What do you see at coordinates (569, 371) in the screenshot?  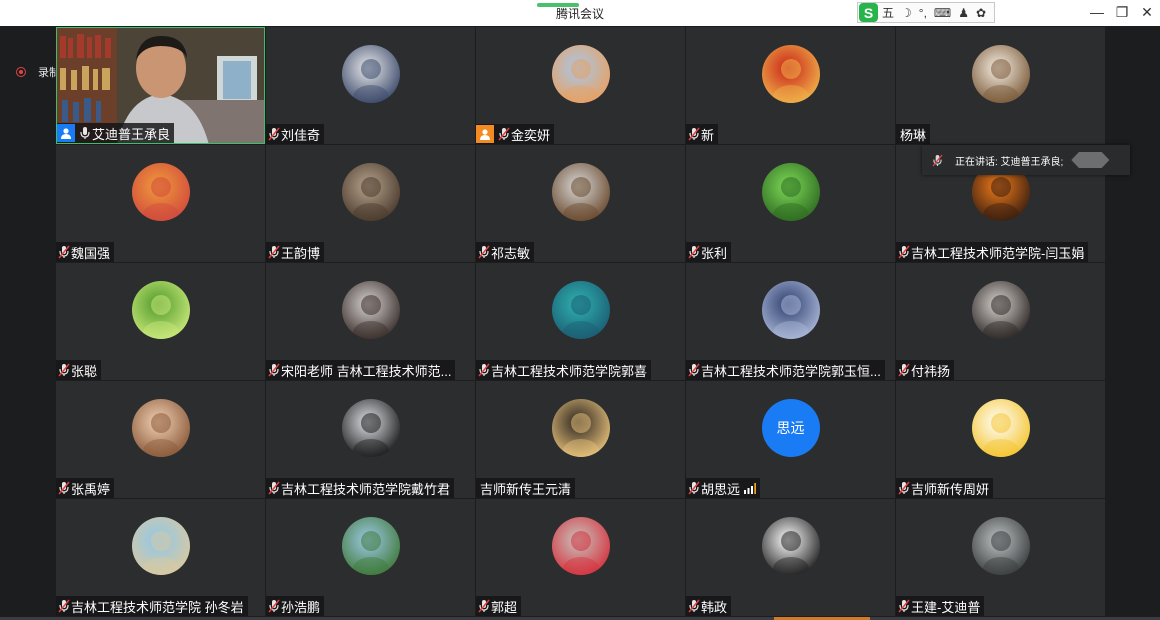 I see `participant-name: 吉林工程技术师范学院郭喜` at bounding box center [569, 371].